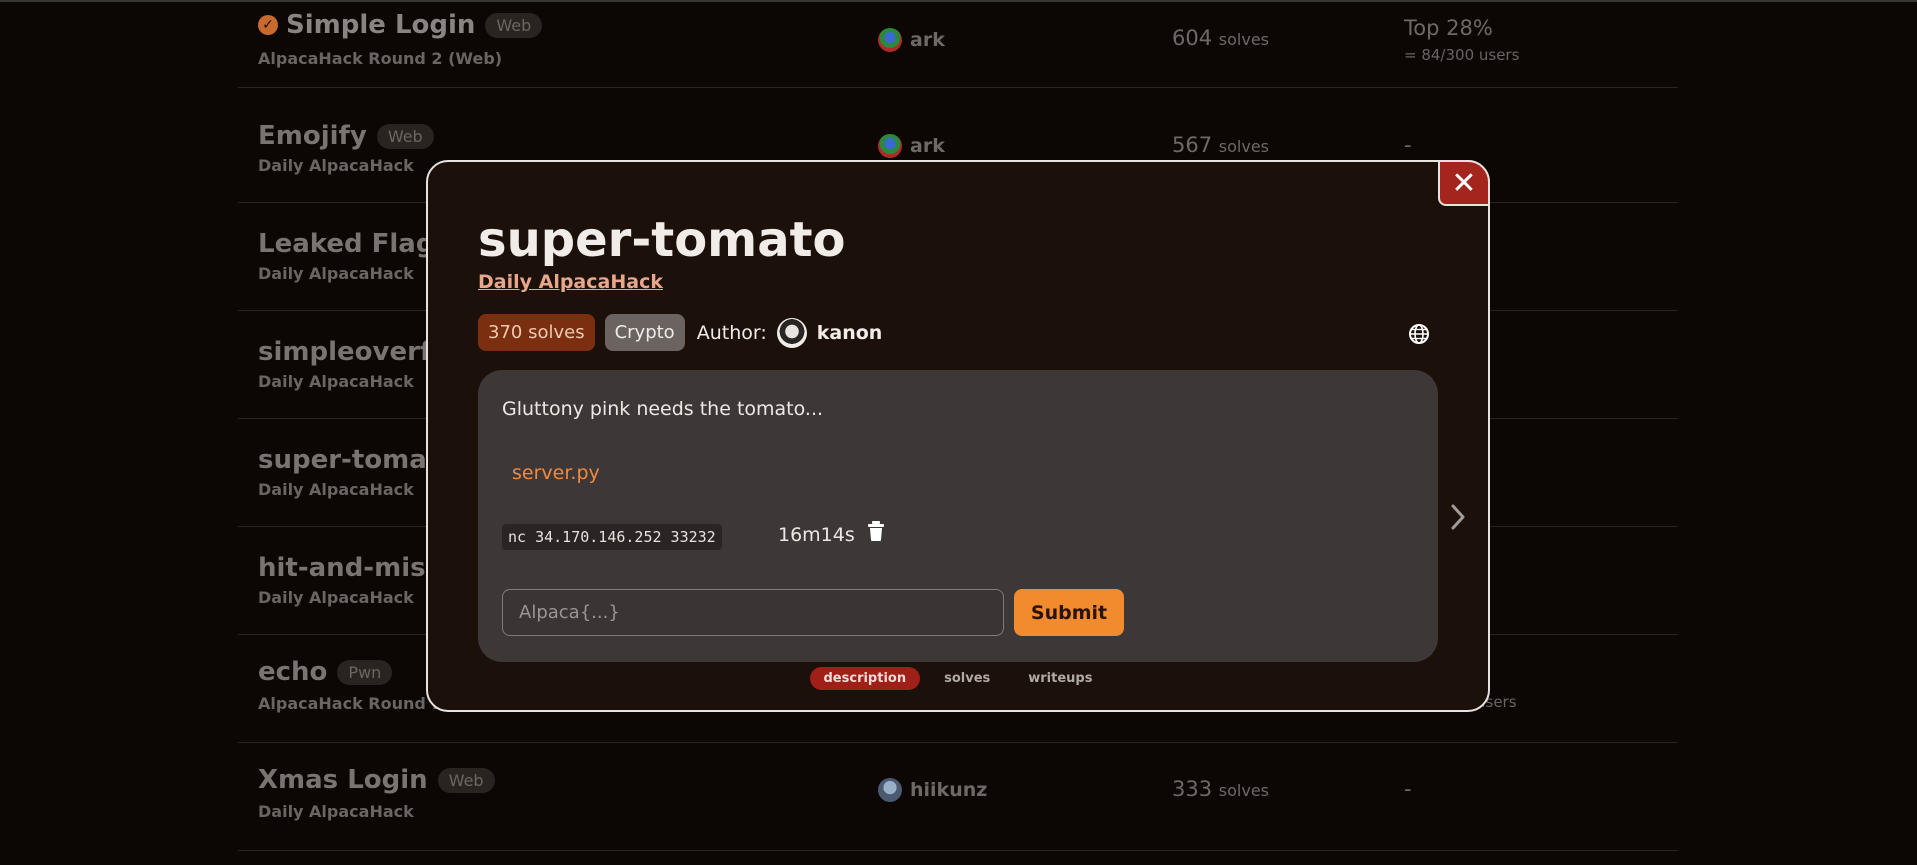 Image resolution: width=1917 pixels, height=865 pixels. Describe the element at coordinates (292, 672) in the screenshot. I see `challenge-name: echo` at that location.